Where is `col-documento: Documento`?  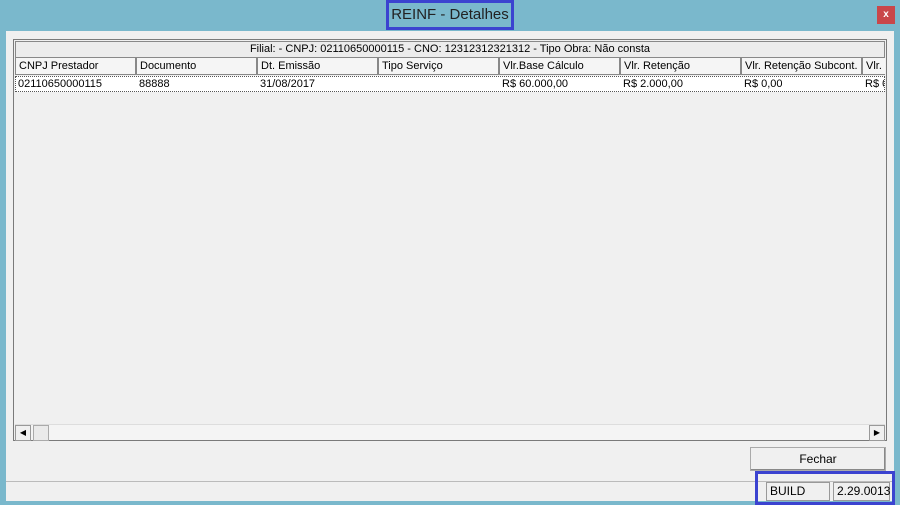
col-documento: Documento is located at coordinates (196, 66).